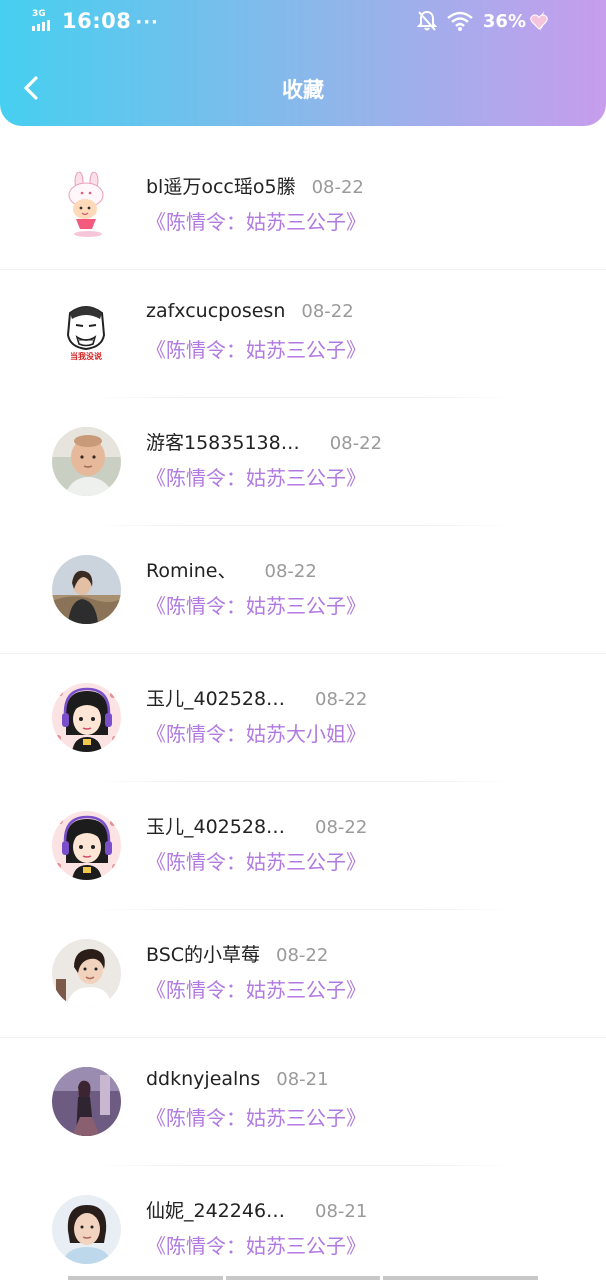 Image resolution: width=606 pixels, height=1280 pixels. I want to click on avatar: 当我没说, so click(86, 333).